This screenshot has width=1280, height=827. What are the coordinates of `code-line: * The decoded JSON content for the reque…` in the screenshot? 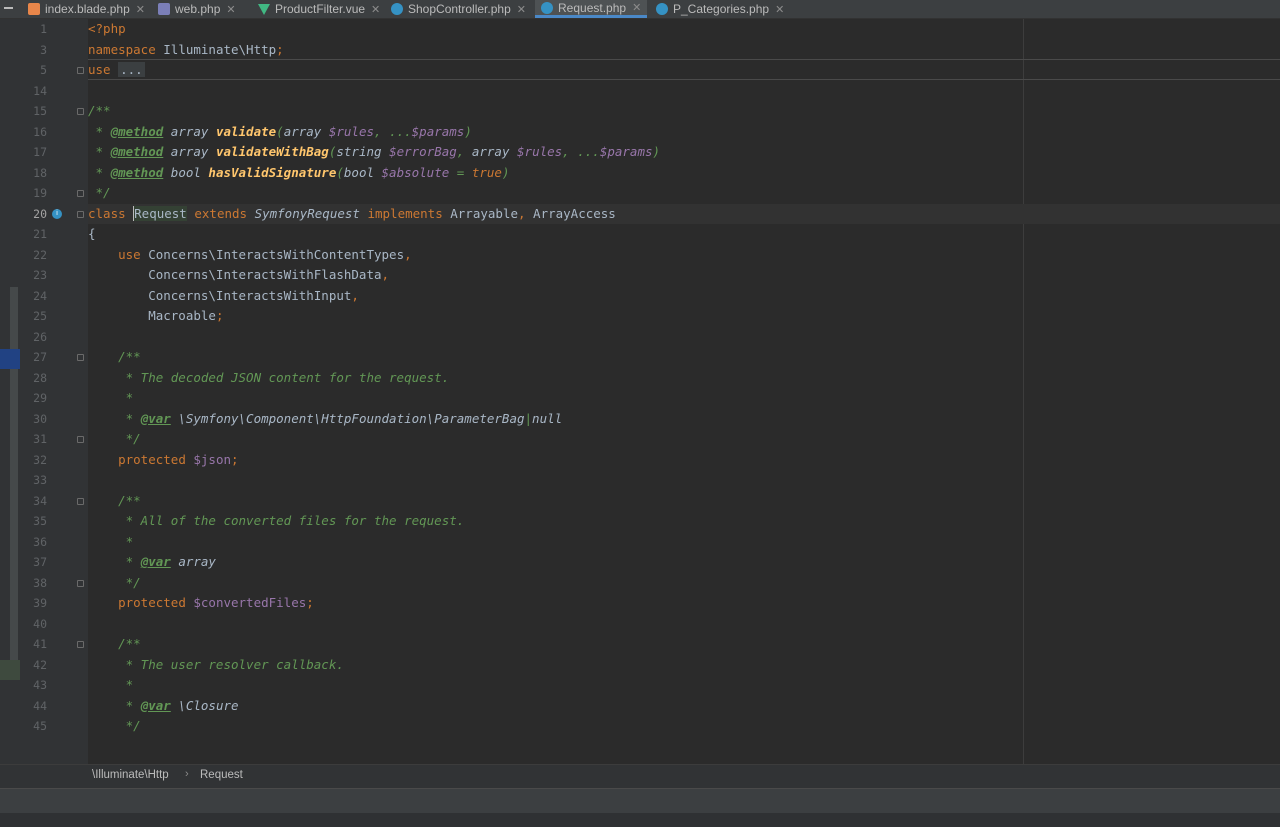 It's located at (684, 378).